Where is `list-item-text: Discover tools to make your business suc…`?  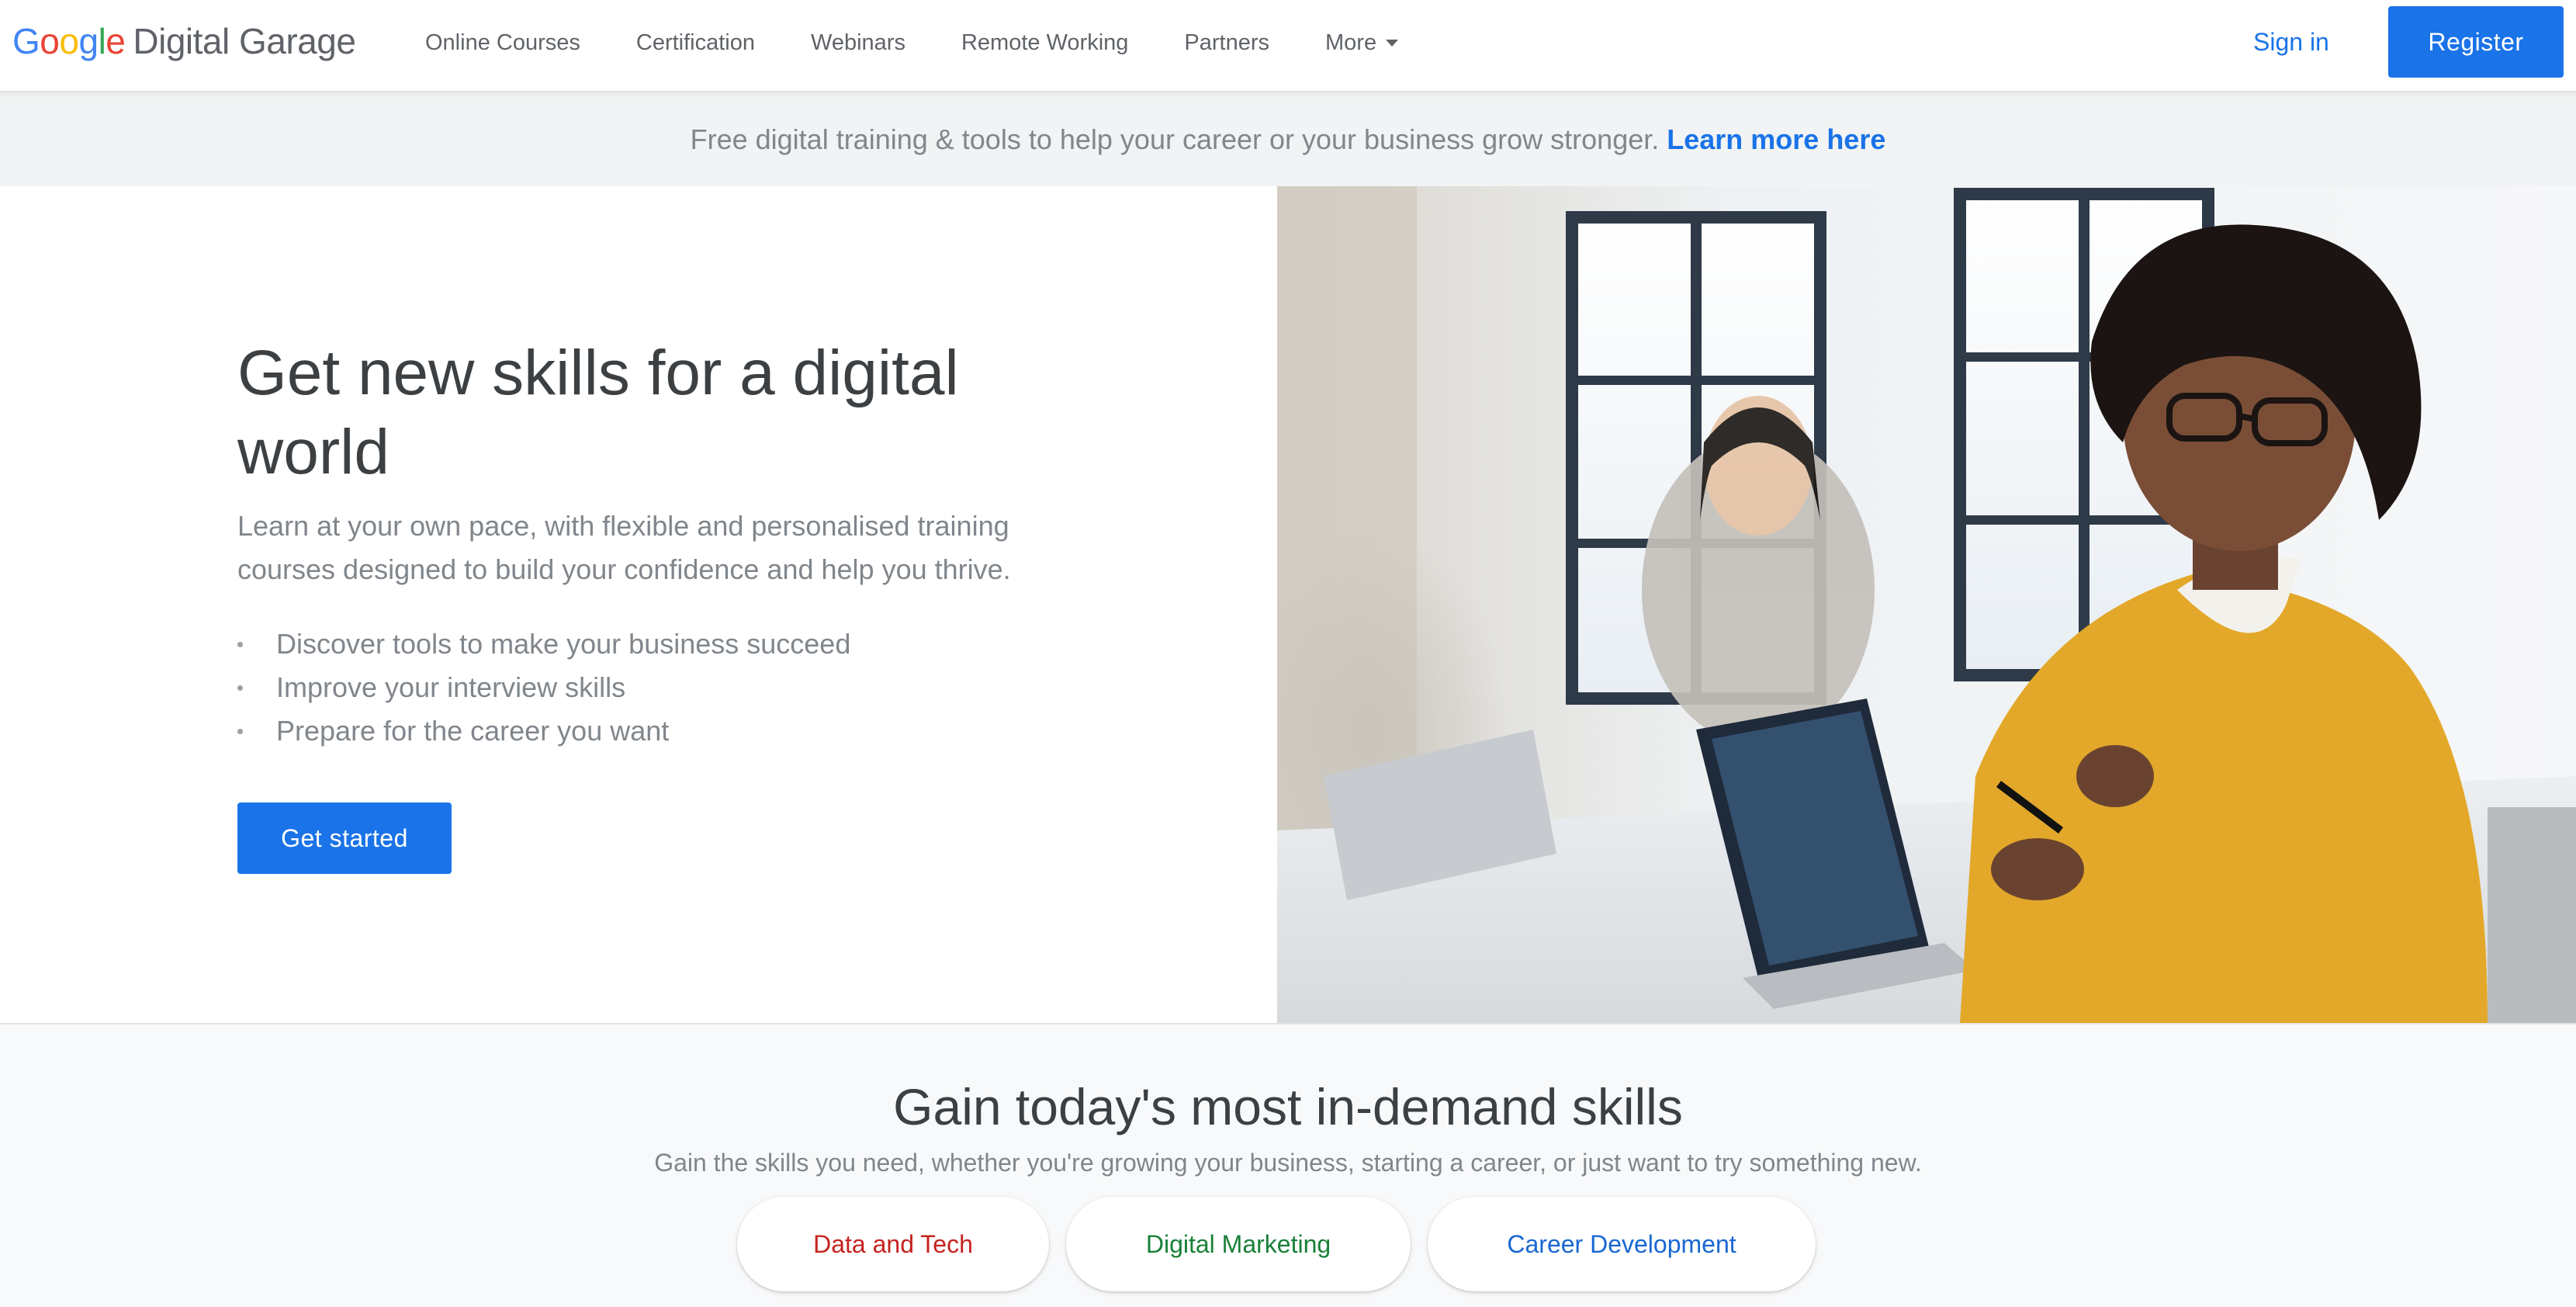 list-item-text: Discover tools to make your business suc… is located at coordinates (563, 644).